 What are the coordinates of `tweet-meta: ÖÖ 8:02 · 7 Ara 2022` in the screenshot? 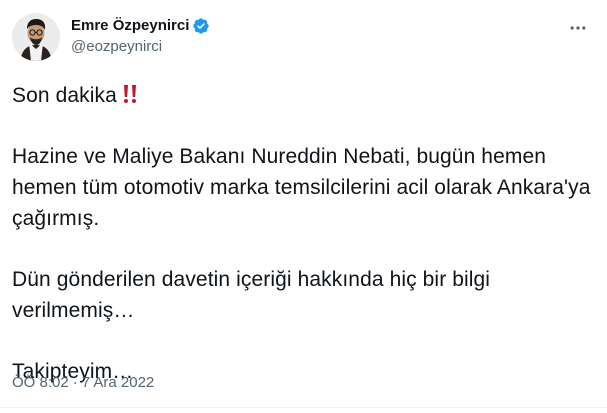 It's located at (83, 383).